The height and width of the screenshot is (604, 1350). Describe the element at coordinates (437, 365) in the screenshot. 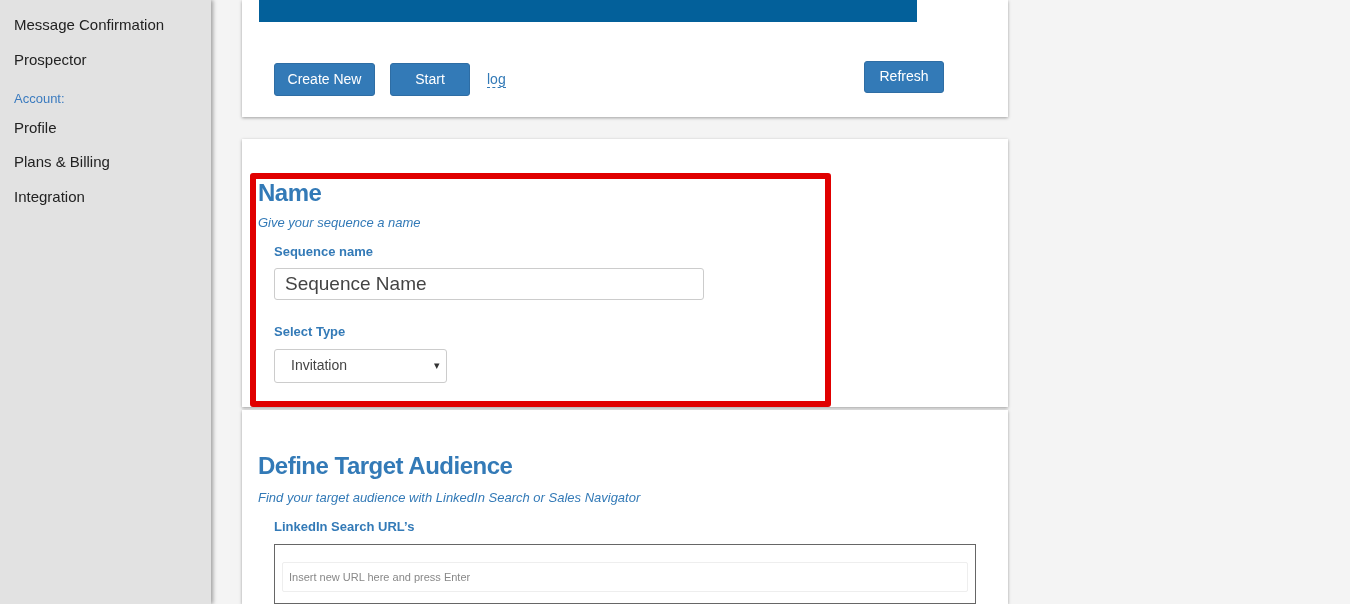

I see `caret-icon: ▾` at that location.